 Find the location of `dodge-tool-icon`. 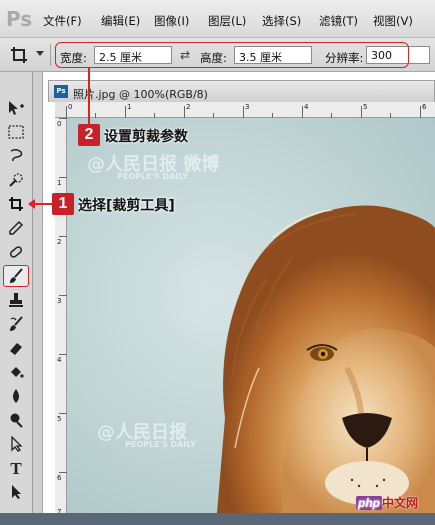

dodge-tool-icon is located at coordinates (16, 420).